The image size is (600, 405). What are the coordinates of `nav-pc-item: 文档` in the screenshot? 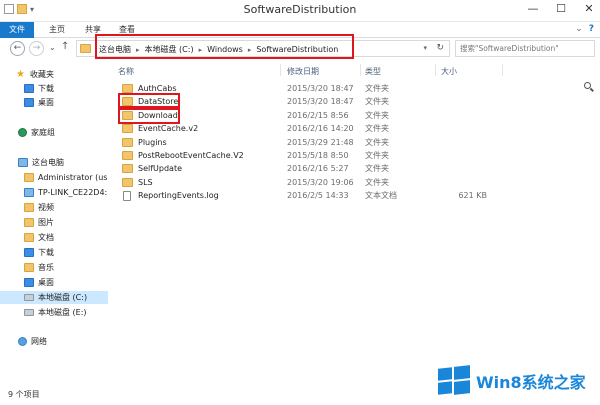 It's located at (39, 237).